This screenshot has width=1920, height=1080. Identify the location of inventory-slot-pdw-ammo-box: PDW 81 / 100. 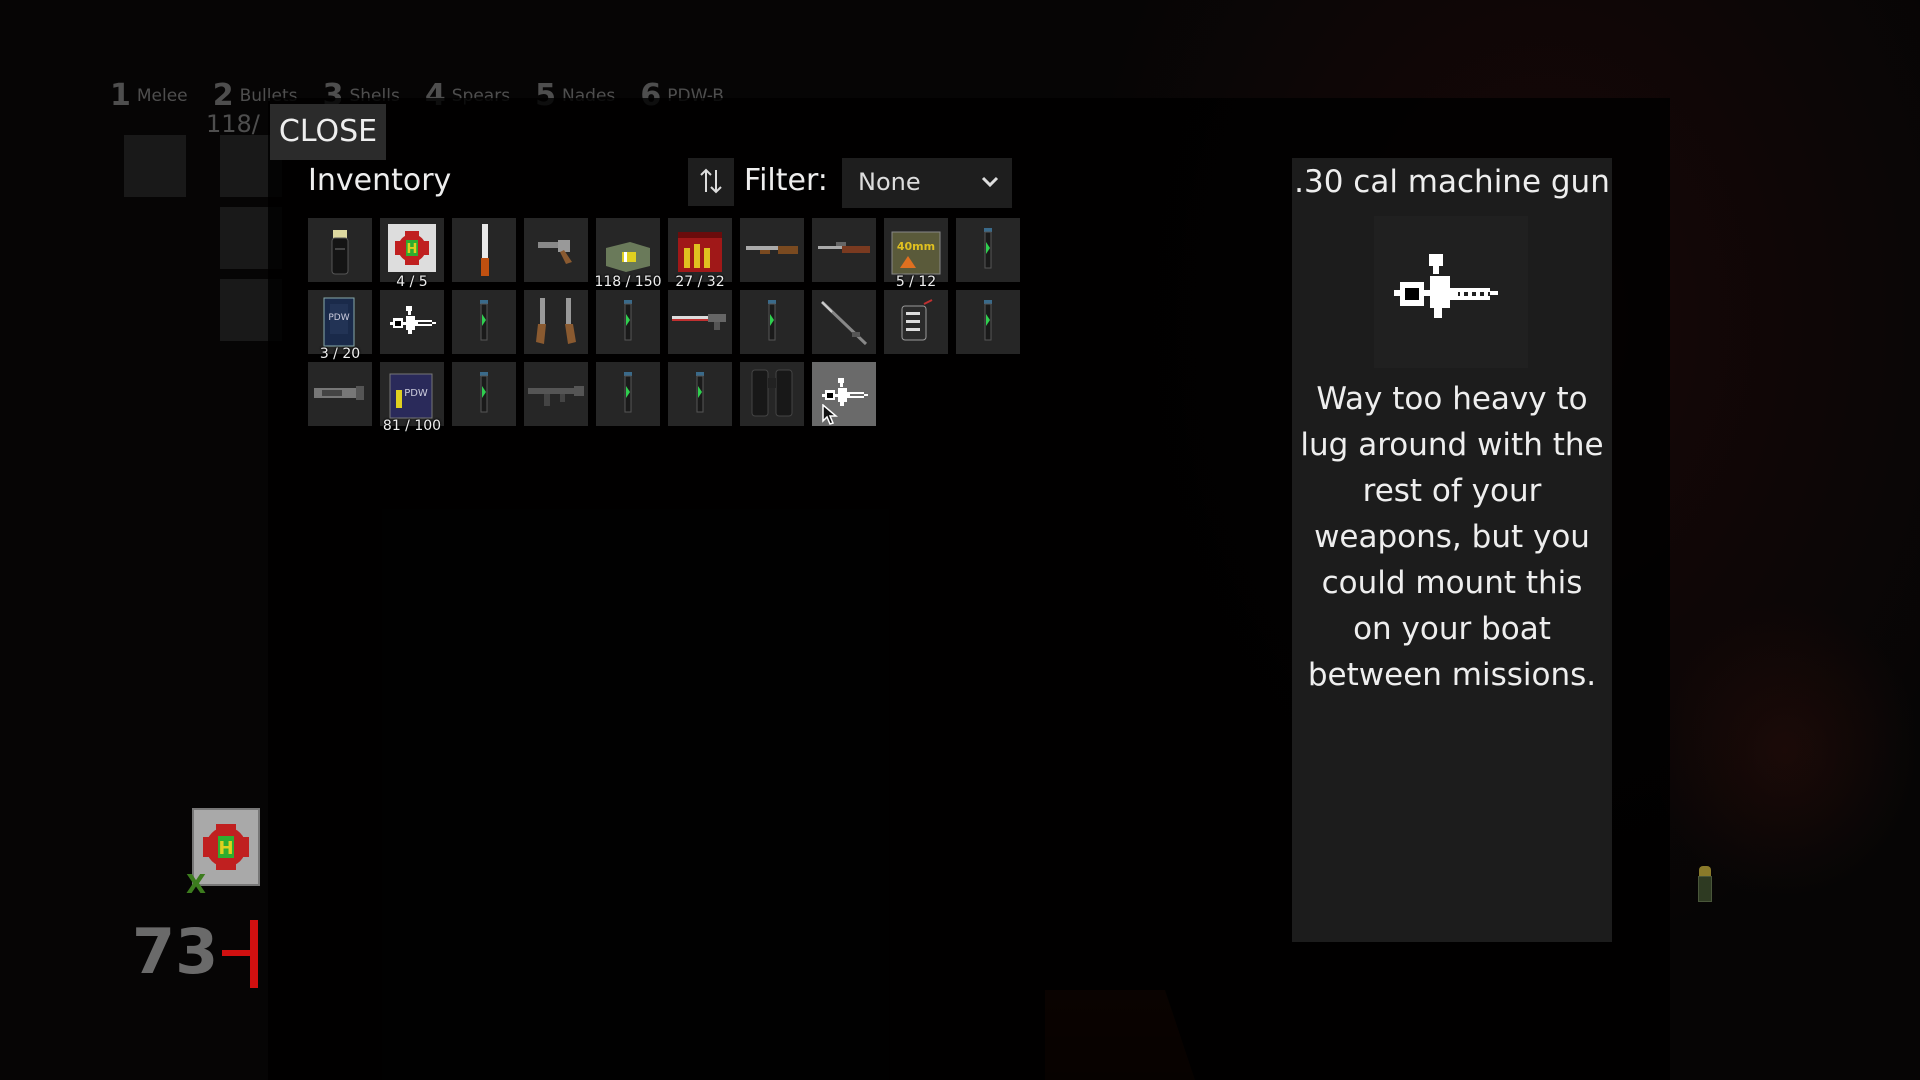
(412, 398).